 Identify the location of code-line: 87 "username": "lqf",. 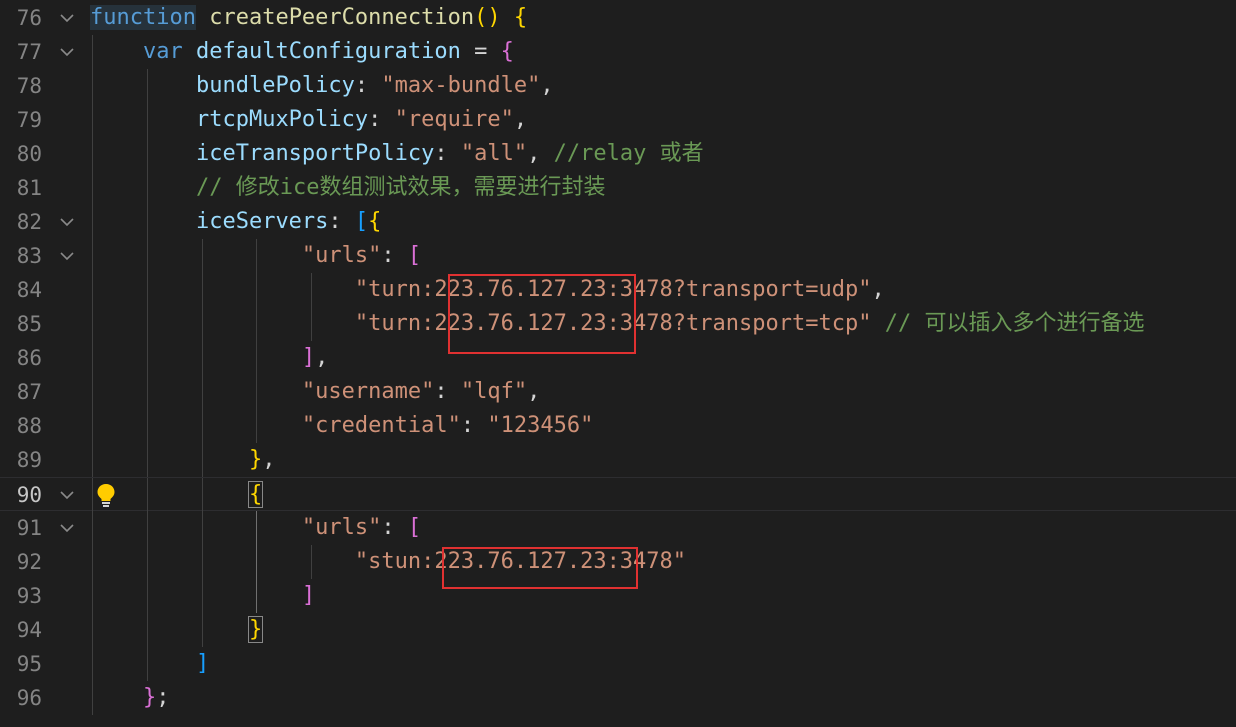
(618, 392).